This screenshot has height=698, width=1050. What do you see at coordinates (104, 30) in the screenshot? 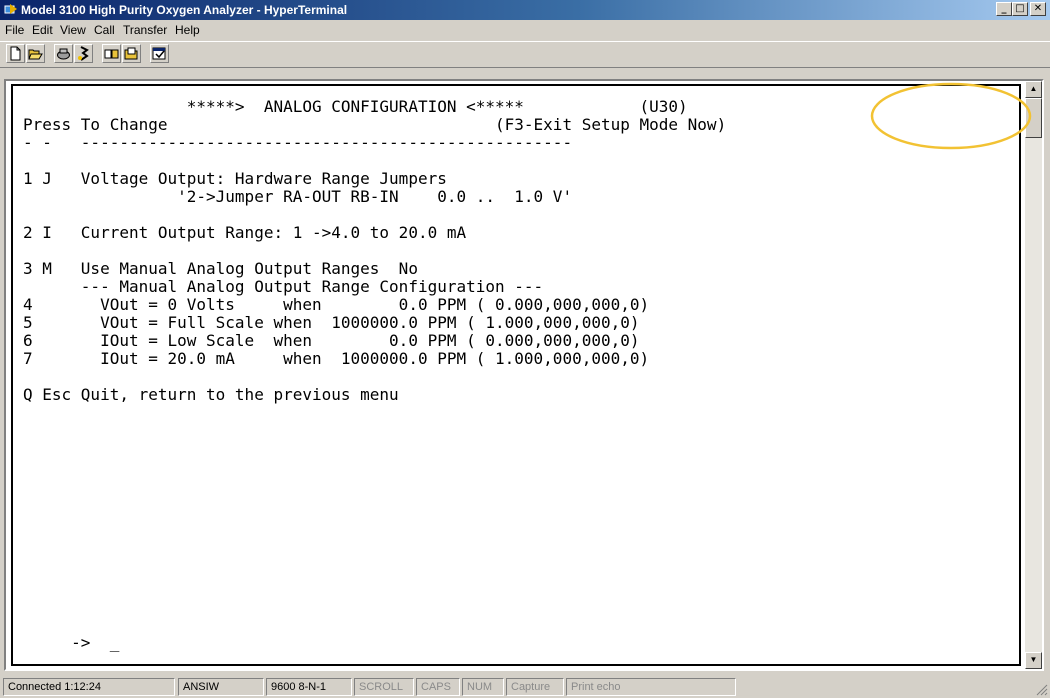
I see `menu-call: Call` at bounding box center [104, 30].